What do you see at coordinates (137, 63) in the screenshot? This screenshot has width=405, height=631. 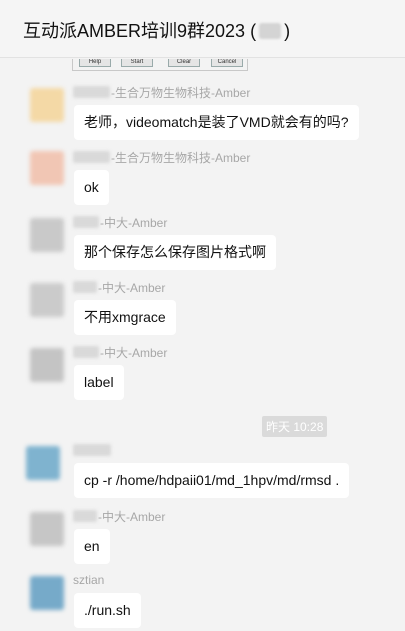 I see `screenshot-button: Start` at bounding box center [137, 63].